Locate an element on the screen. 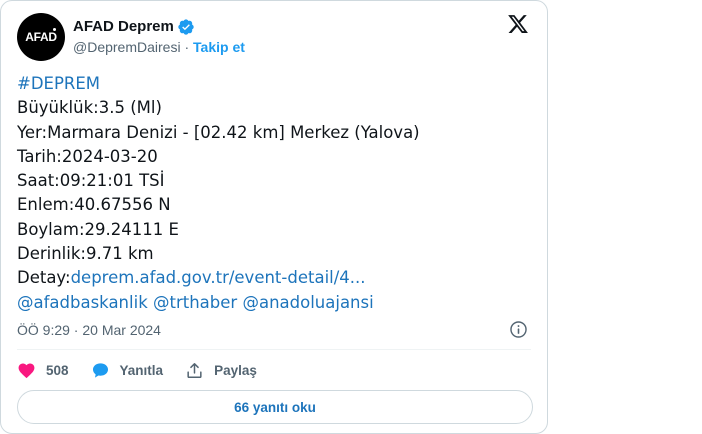 Image resolution: width=702 pixels, height=434 pixels. account-name-row: AFAD Deprem is located at coordinates (159, 27).